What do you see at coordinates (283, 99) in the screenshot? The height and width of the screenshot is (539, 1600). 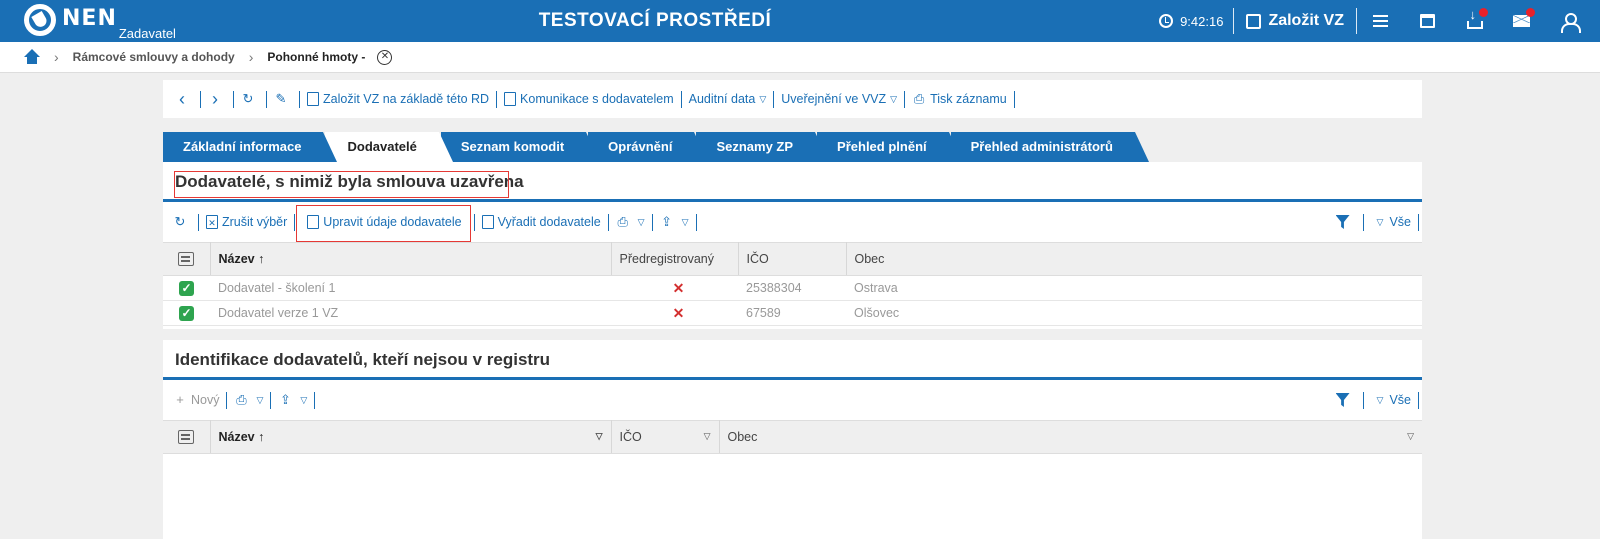 I see `edit-button: ✎` at bounding box center [283, 99].